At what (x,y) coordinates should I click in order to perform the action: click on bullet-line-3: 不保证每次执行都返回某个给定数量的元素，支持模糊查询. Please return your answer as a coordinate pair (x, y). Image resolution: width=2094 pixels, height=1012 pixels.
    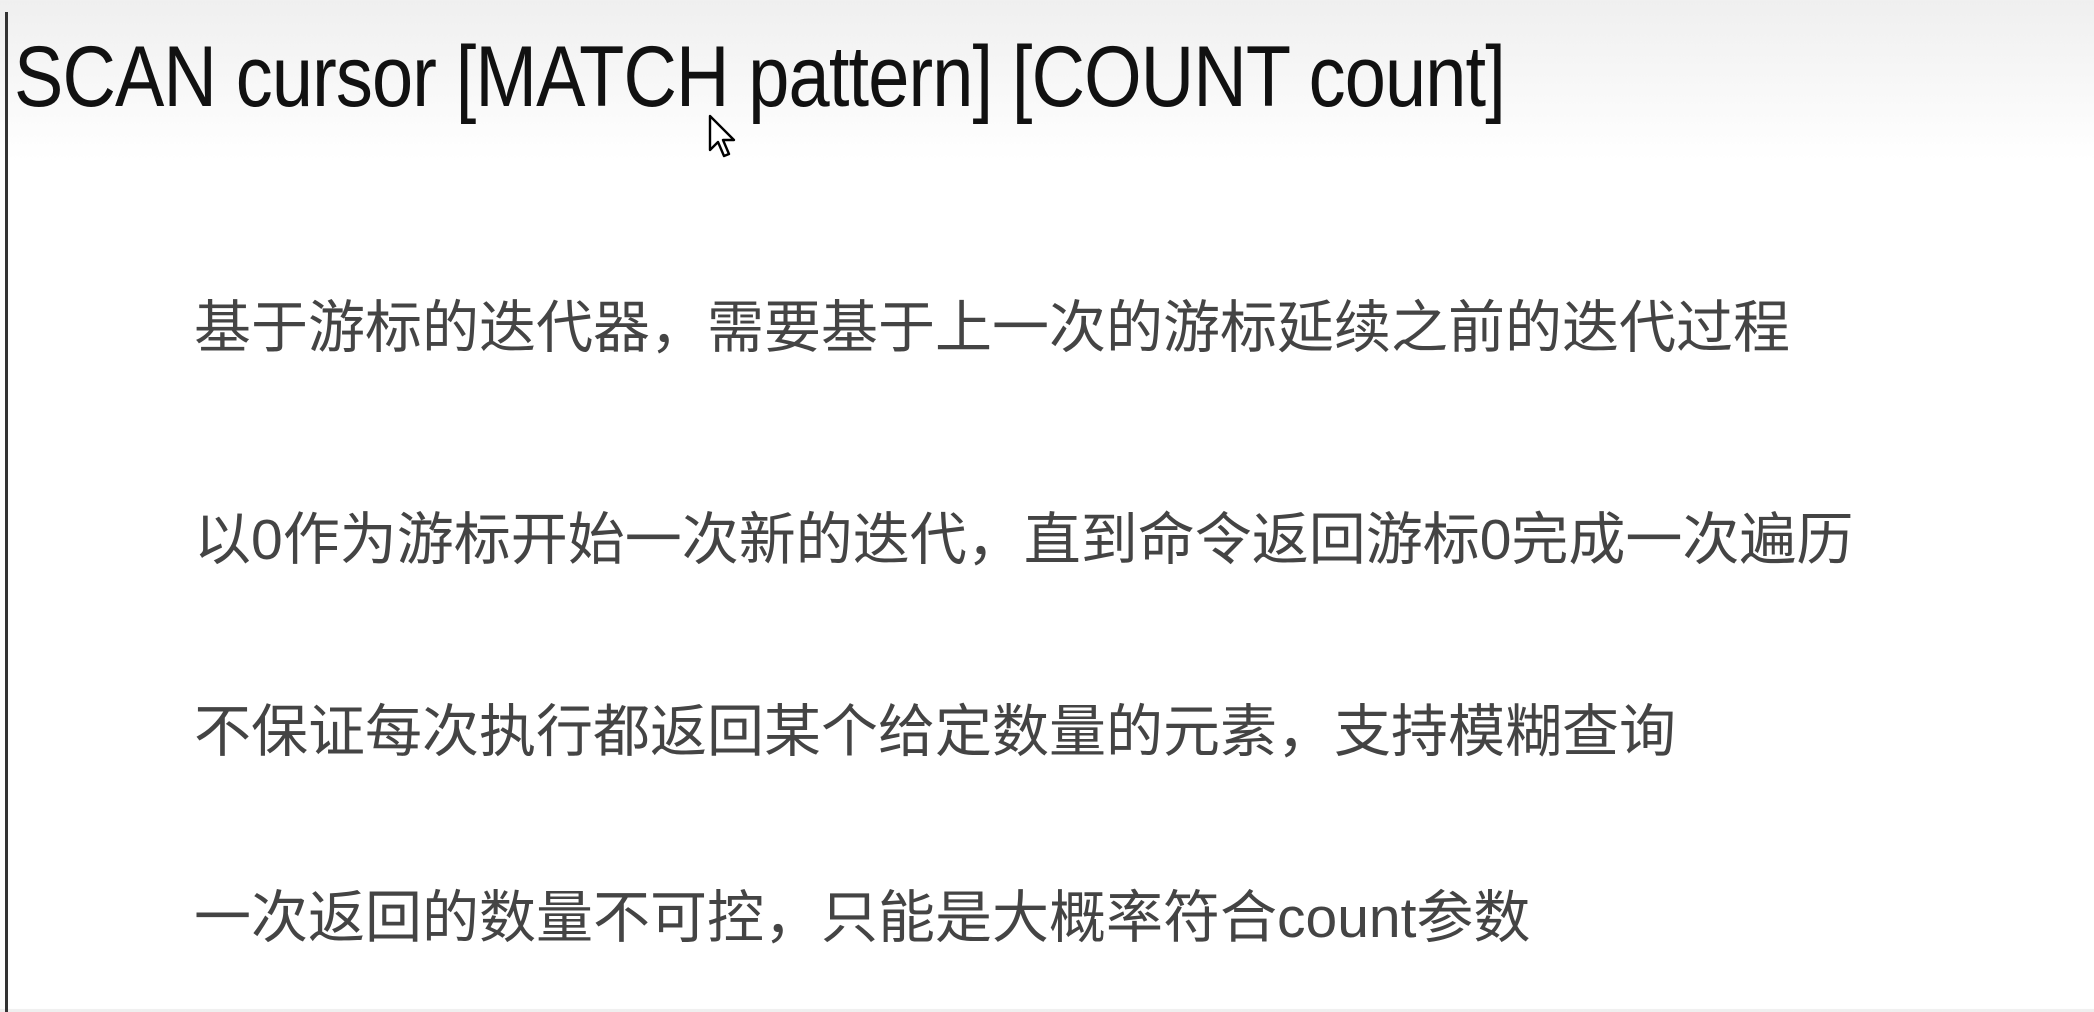
    Looking at the image, I should click on (935, 732).